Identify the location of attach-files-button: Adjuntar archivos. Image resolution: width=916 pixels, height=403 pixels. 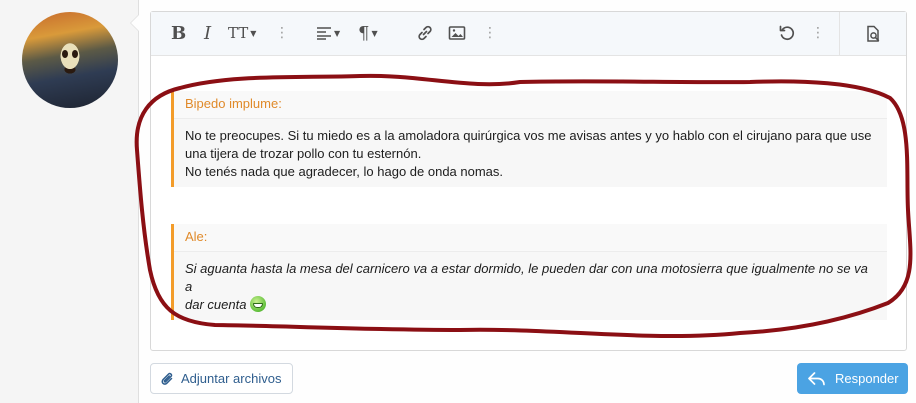
(221, 378).